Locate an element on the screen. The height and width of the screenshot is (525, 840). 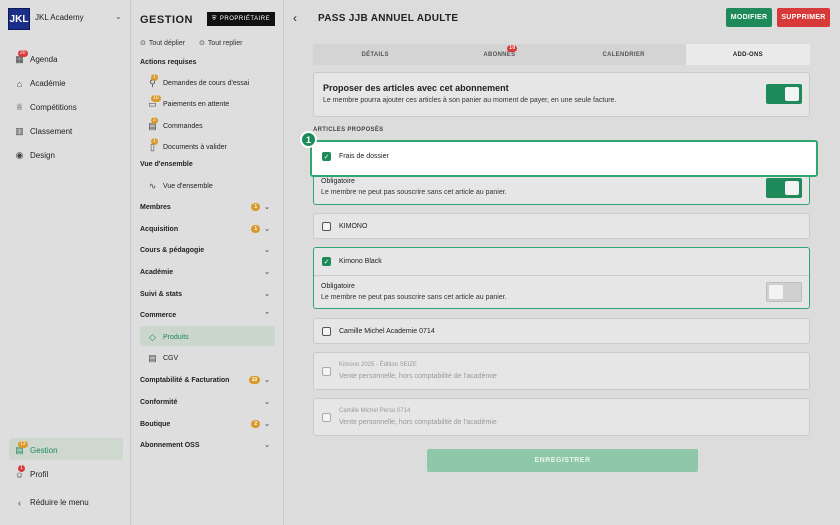
action-item-trial: ⚲ 1 Demandes de cours d'essai is located at coordinates (198, 81).